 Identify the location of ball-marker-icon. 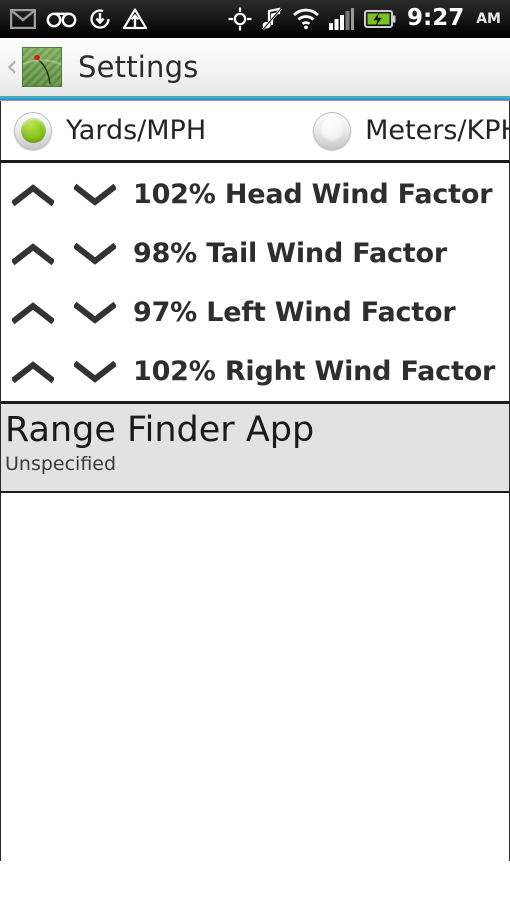
(37, 57).